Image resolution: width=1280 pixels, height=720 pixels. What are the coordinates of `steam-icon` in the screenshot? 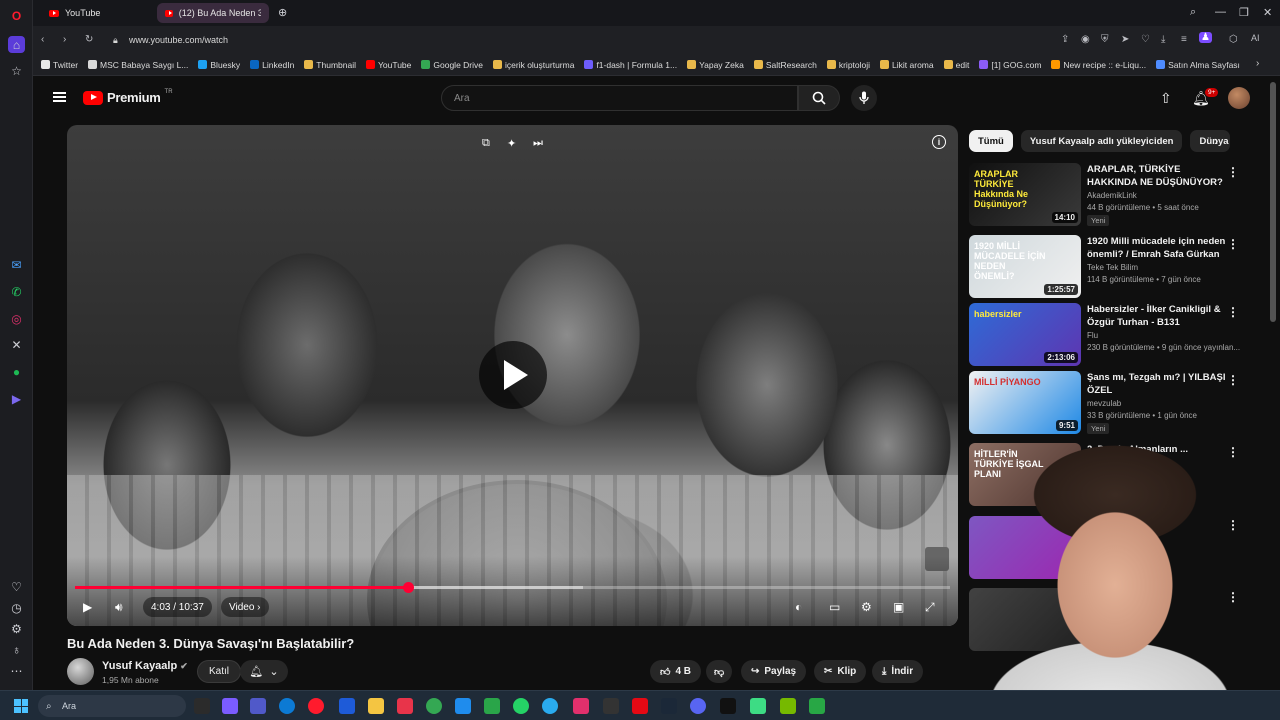 It's located at (669, 706).